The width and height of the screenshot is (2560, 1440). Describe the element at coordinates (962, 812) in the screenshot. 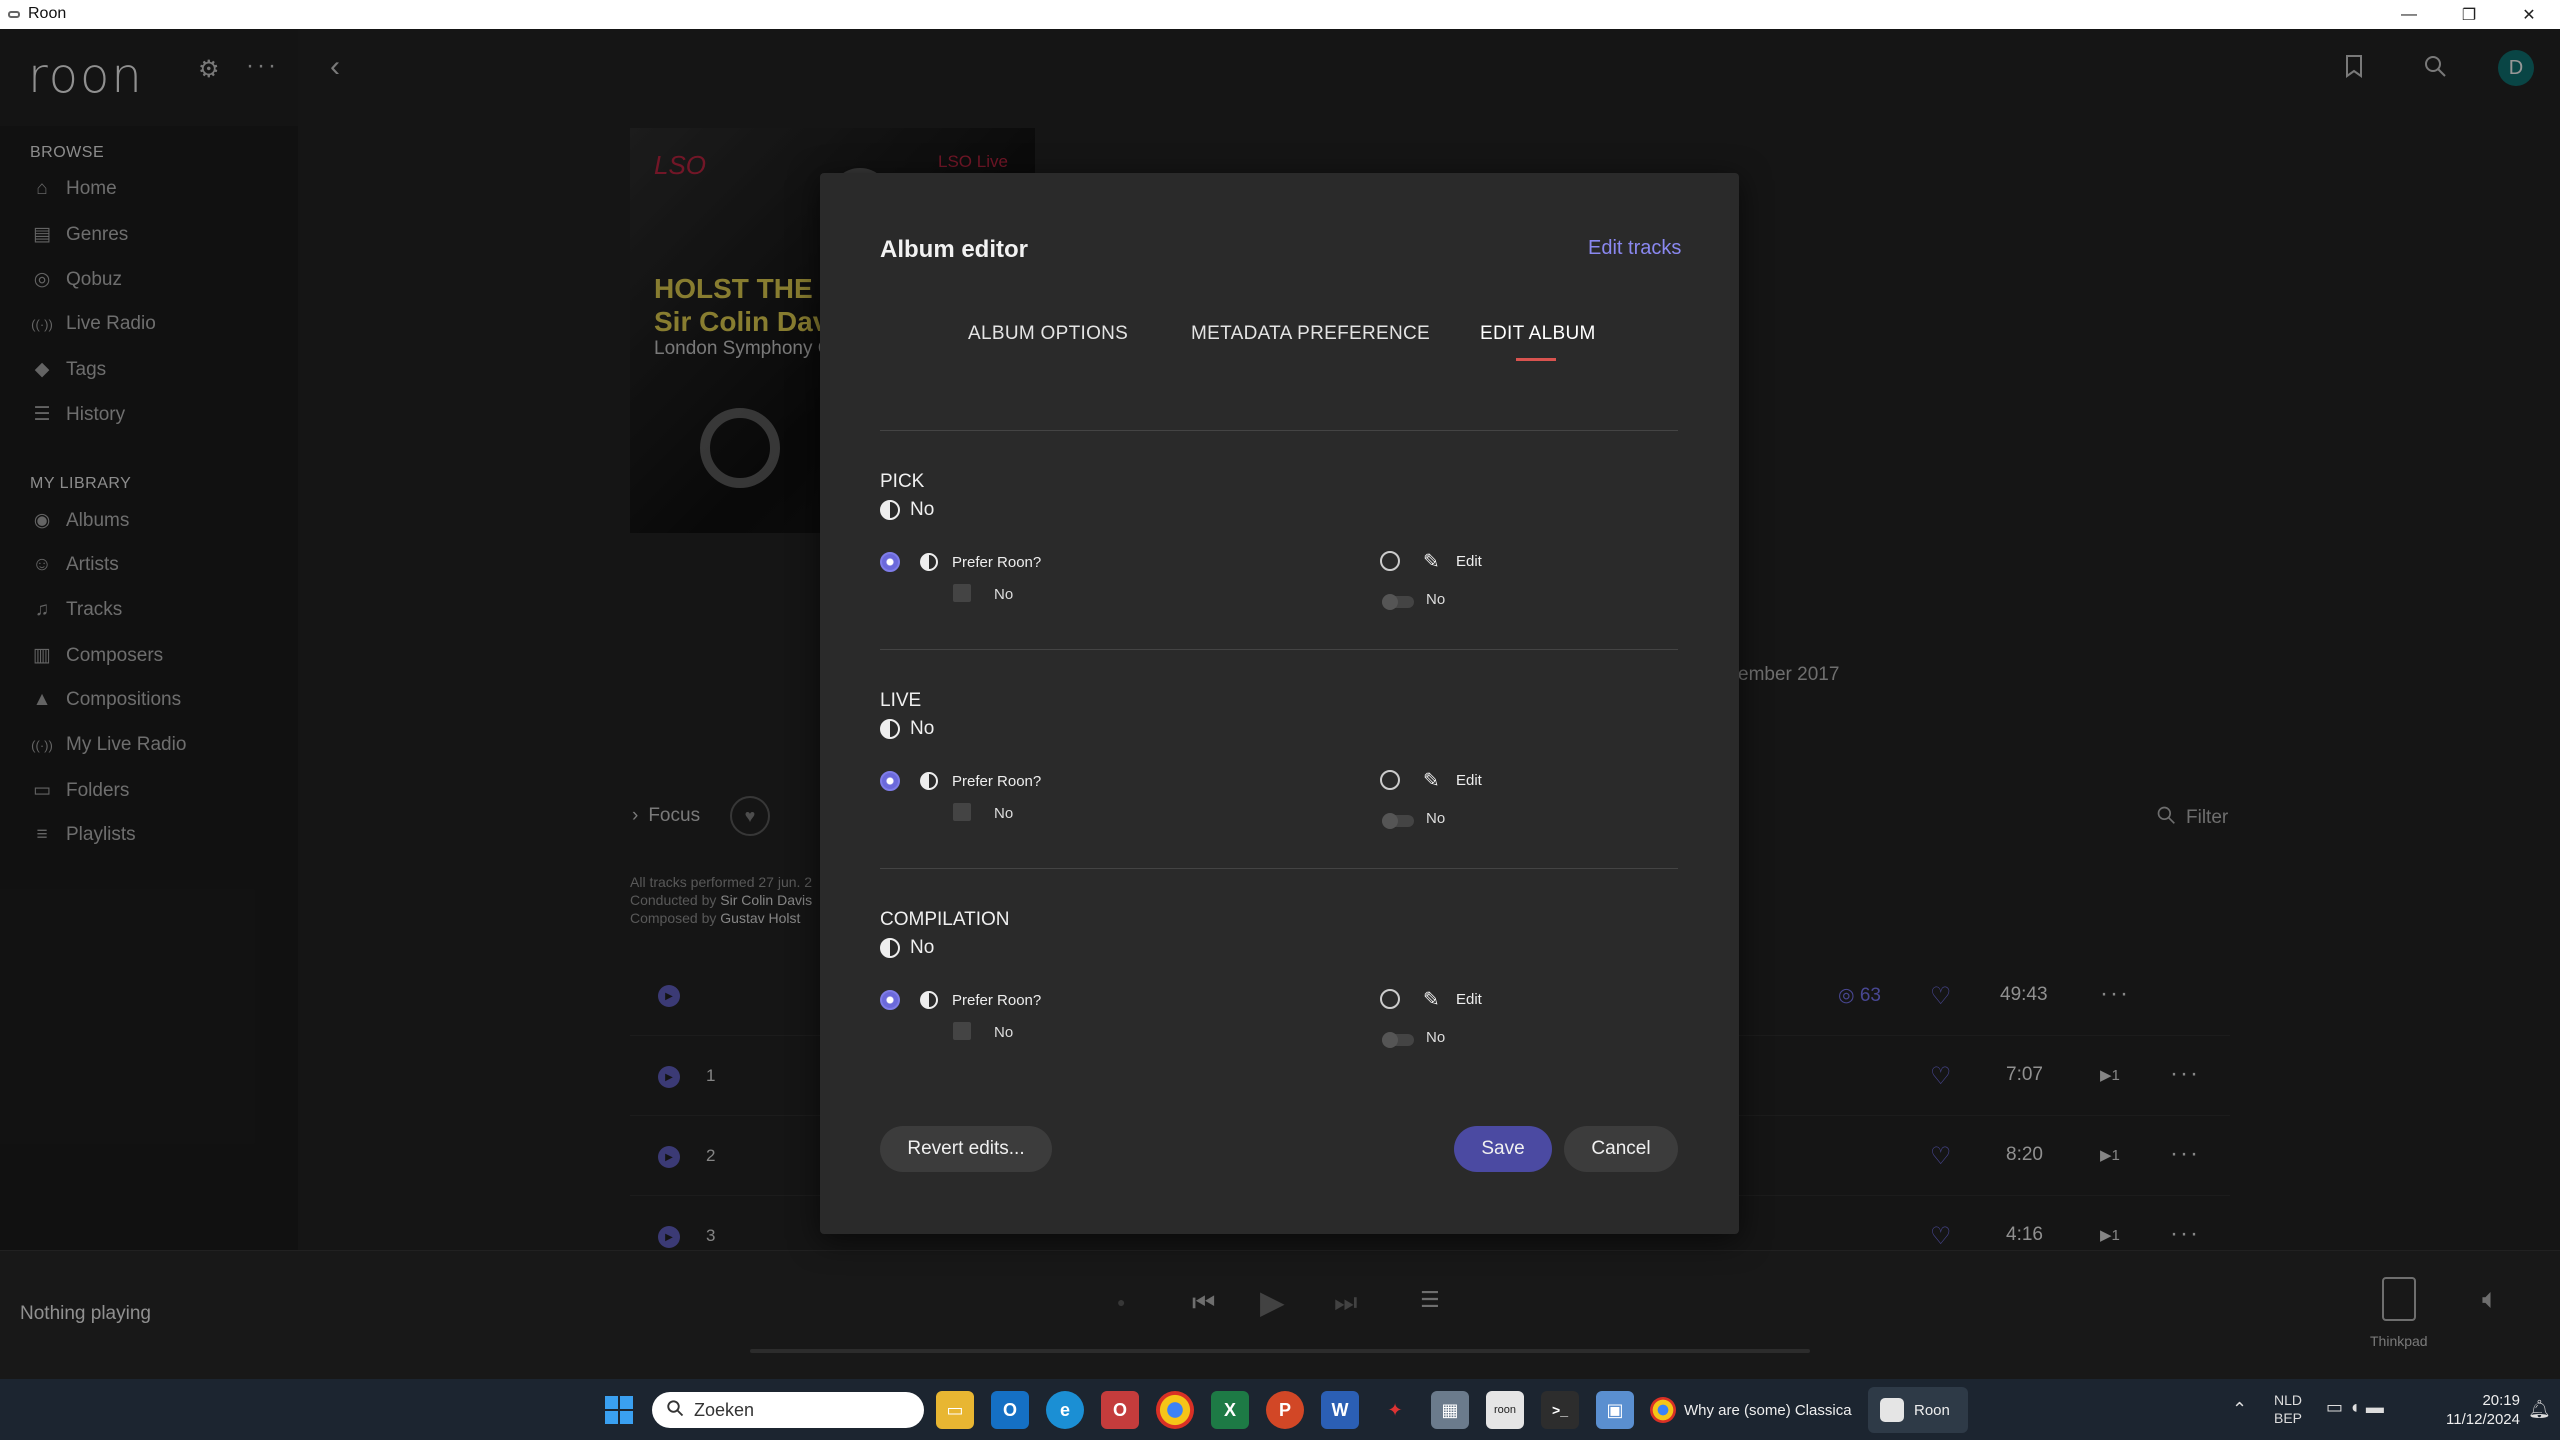

I see `live-roon-checkbox` at that location.